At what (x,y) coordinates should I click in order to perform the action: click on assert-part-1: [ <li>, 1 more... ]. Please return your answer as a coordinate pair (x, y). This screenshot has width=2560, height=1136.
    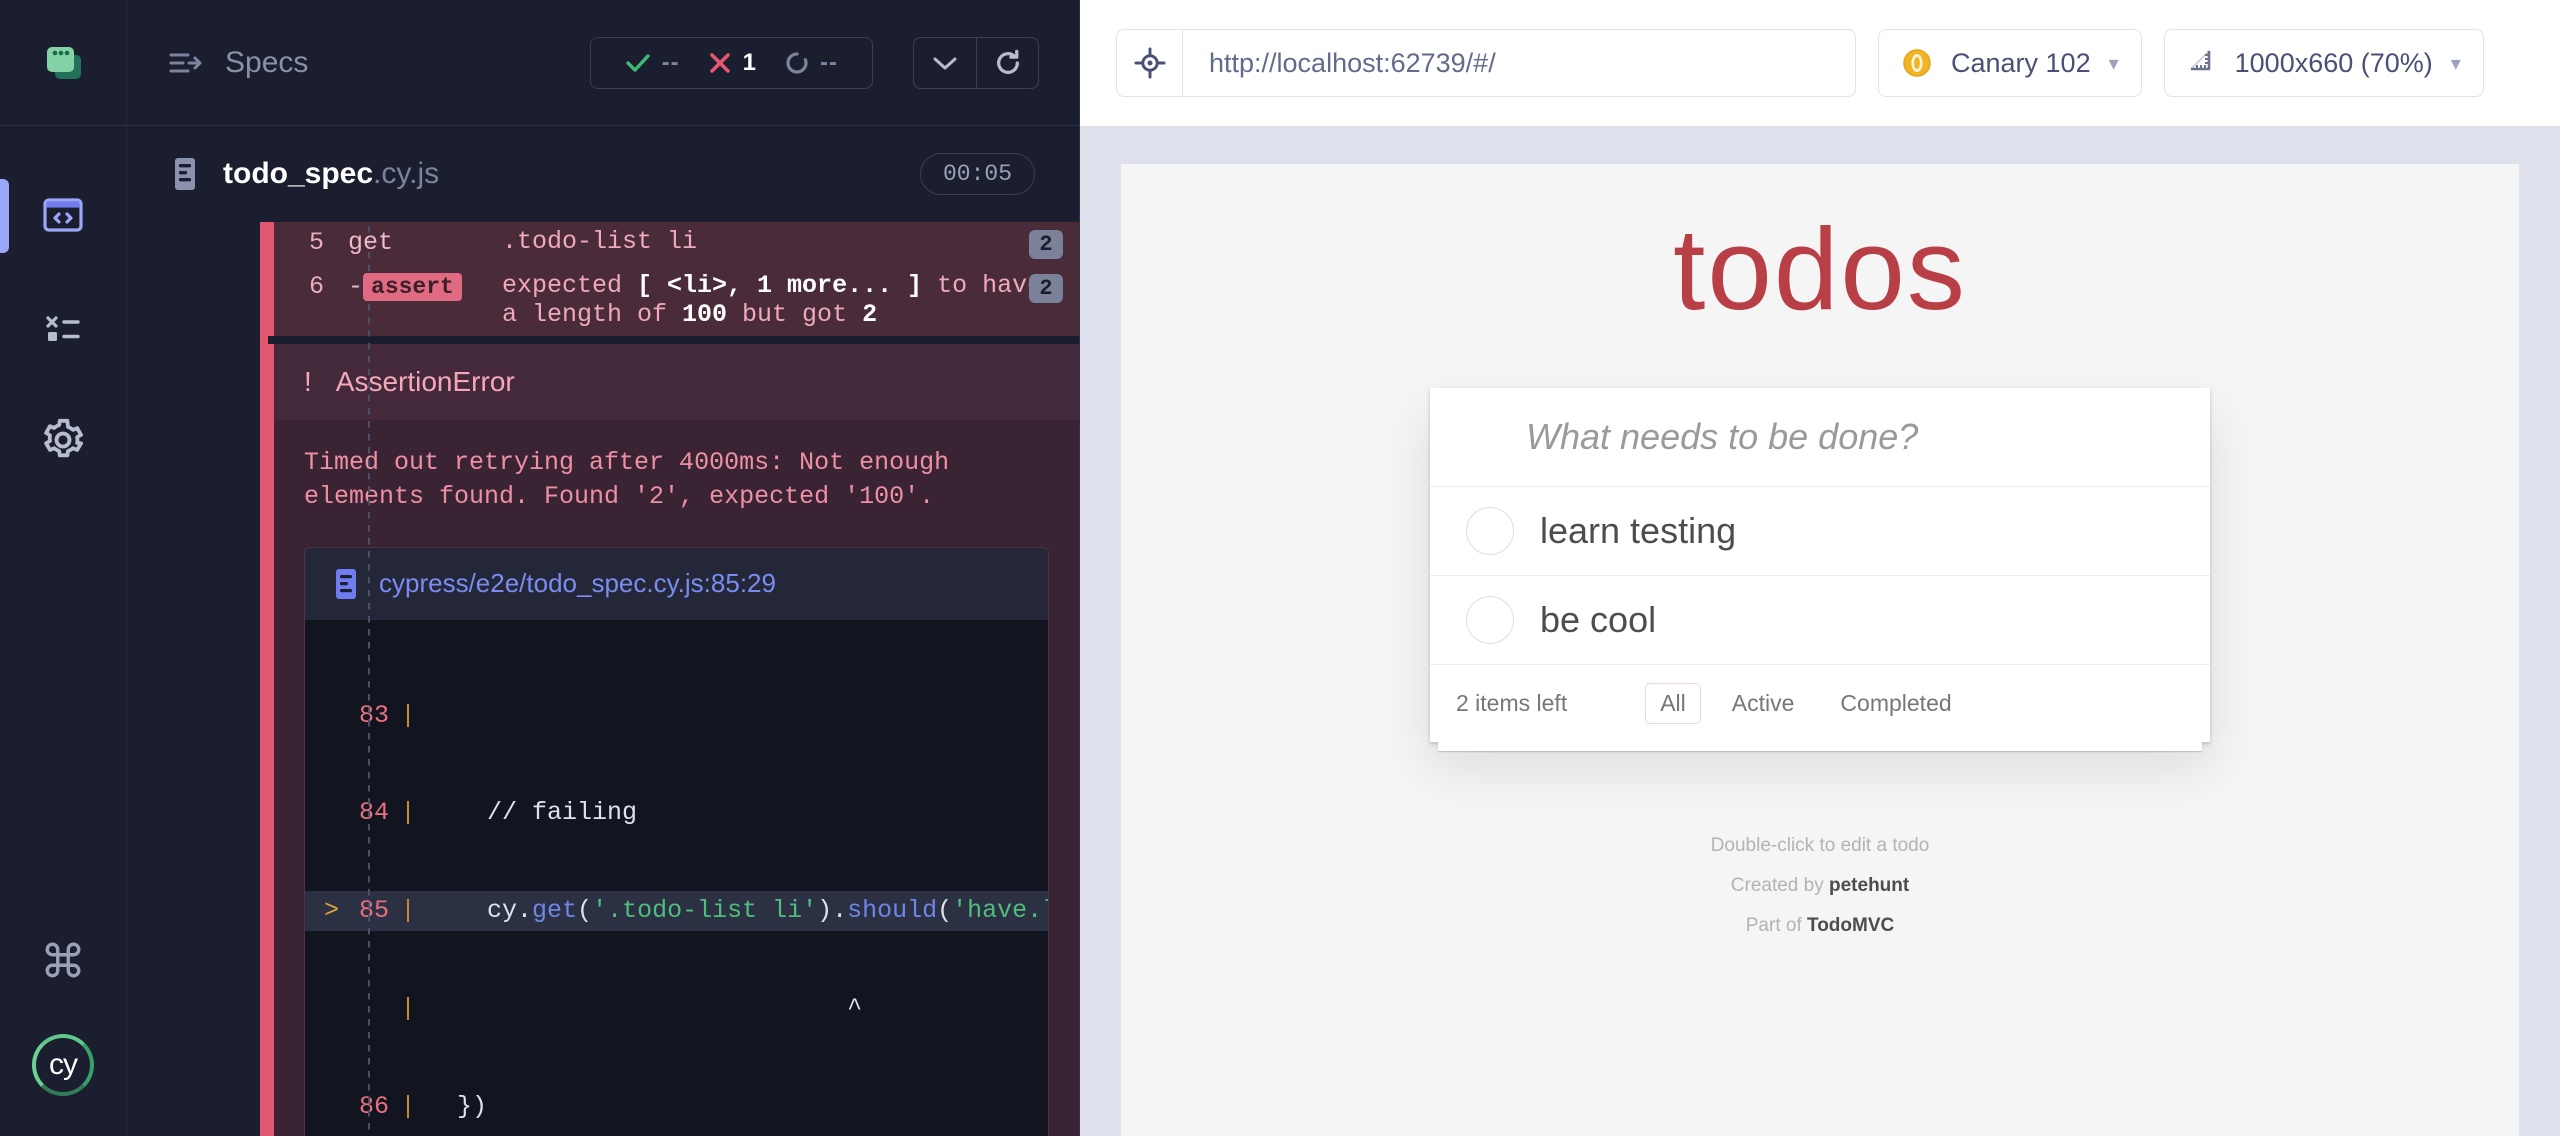
    Looking at the image, I should click on (780, 285).